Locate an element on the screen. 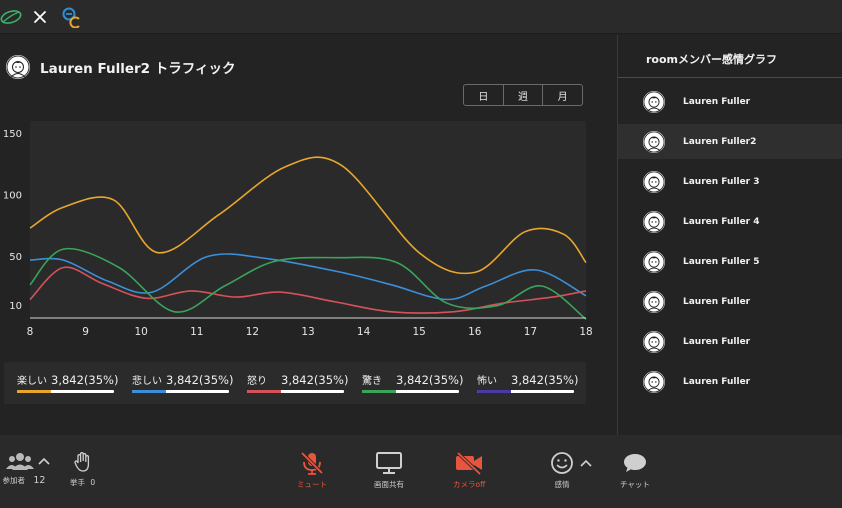  participants-icon is located at coordinates (20, 461).